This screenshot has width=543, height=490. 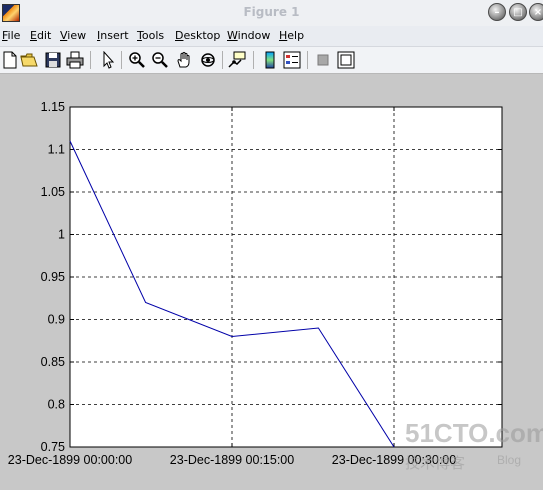 What do you see at coordinates (197, 35) in the screenshot?
I see `menu-desktop: Desktop` at bounding box center [197, 35].